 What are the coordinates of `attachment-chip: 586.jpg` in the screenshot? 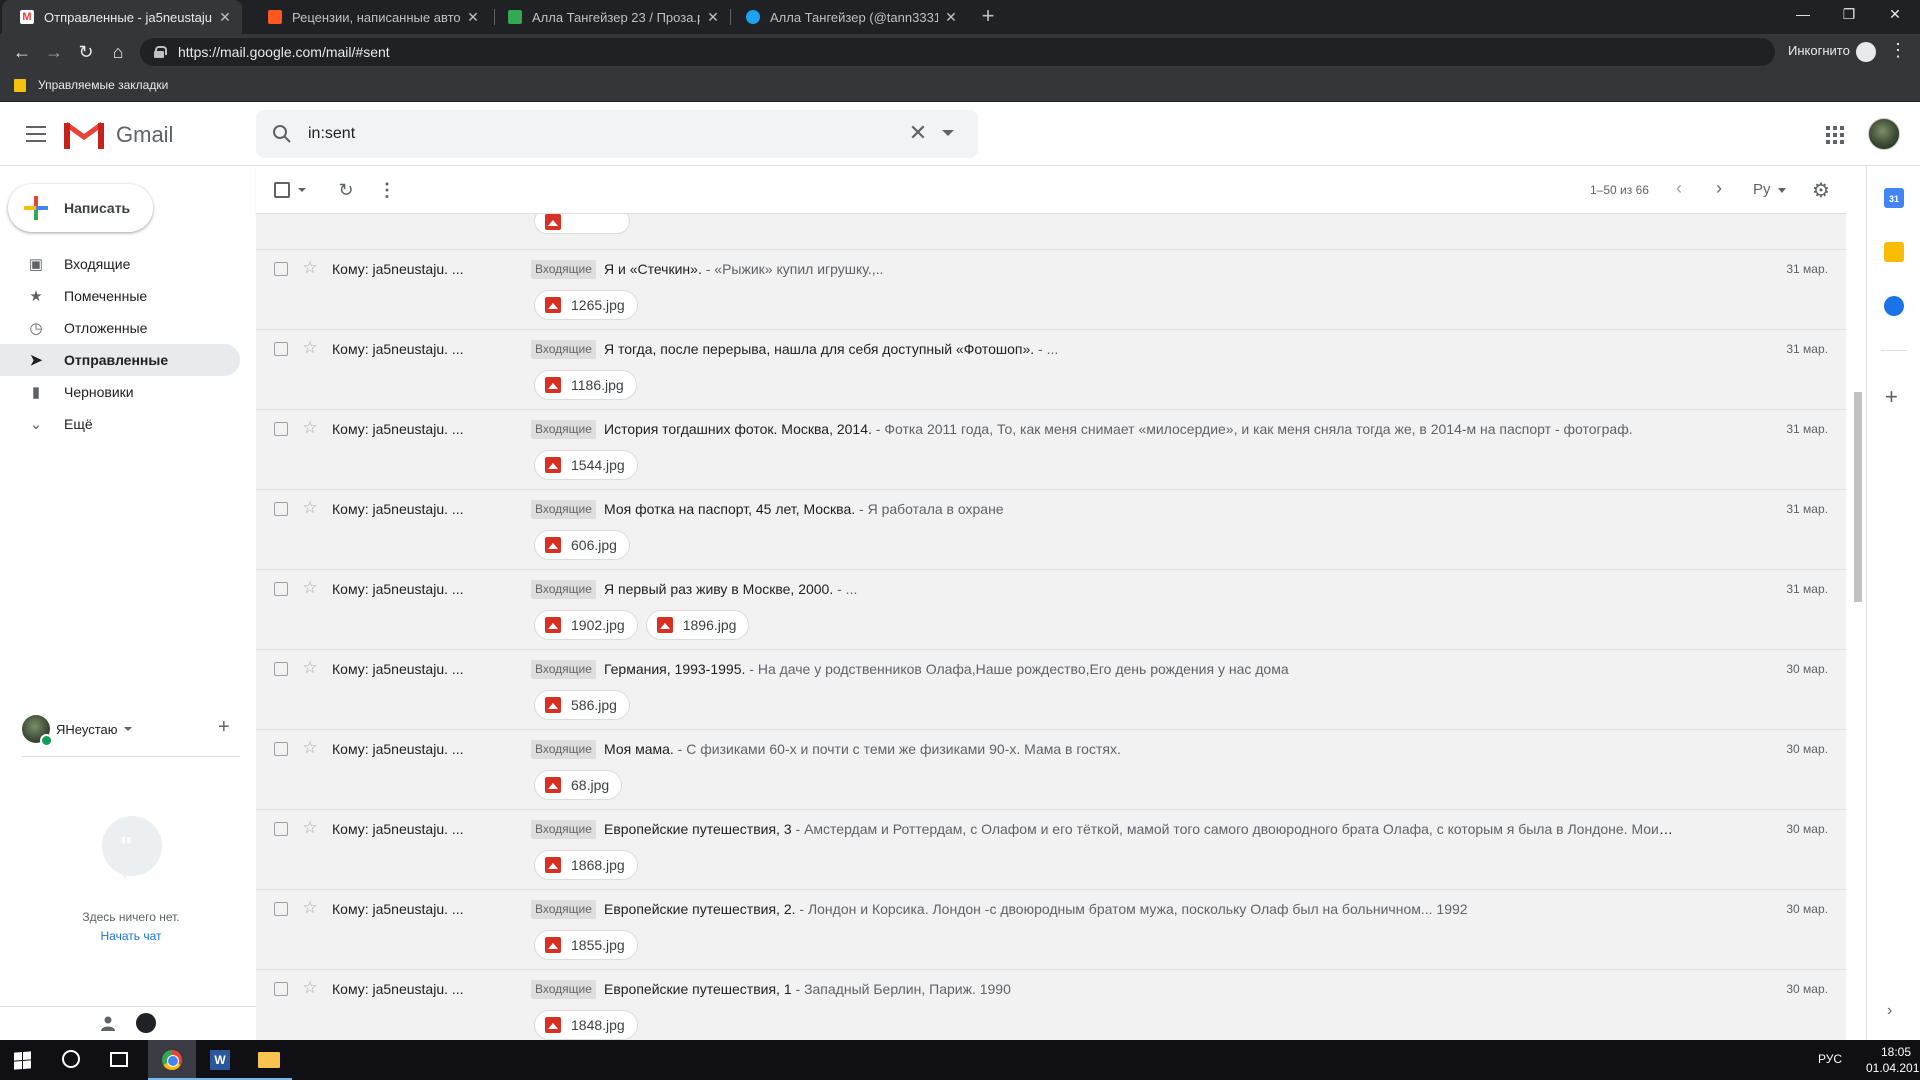 It's located at (582, 705).